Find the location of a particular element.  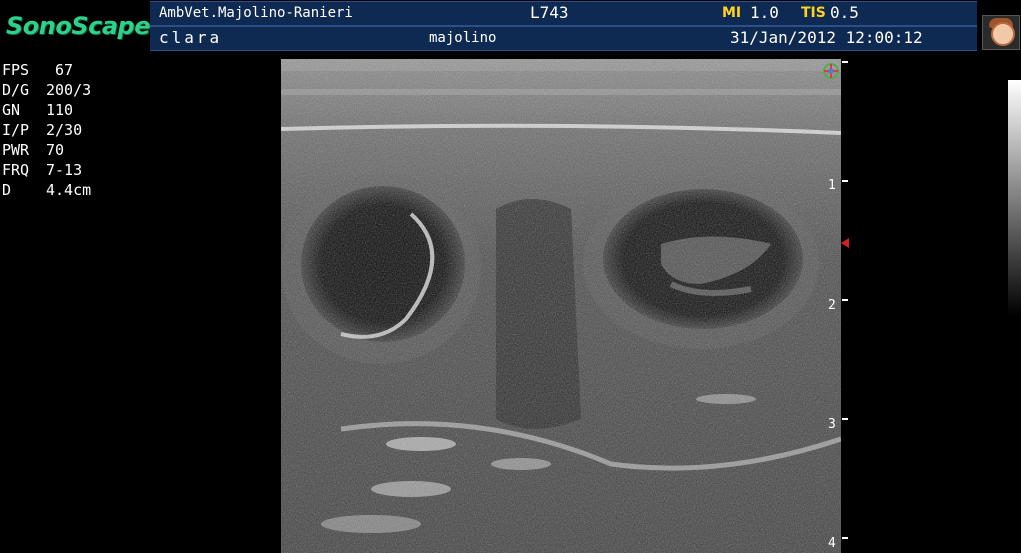

mi-label: MI is located at coordinates (732, 13).